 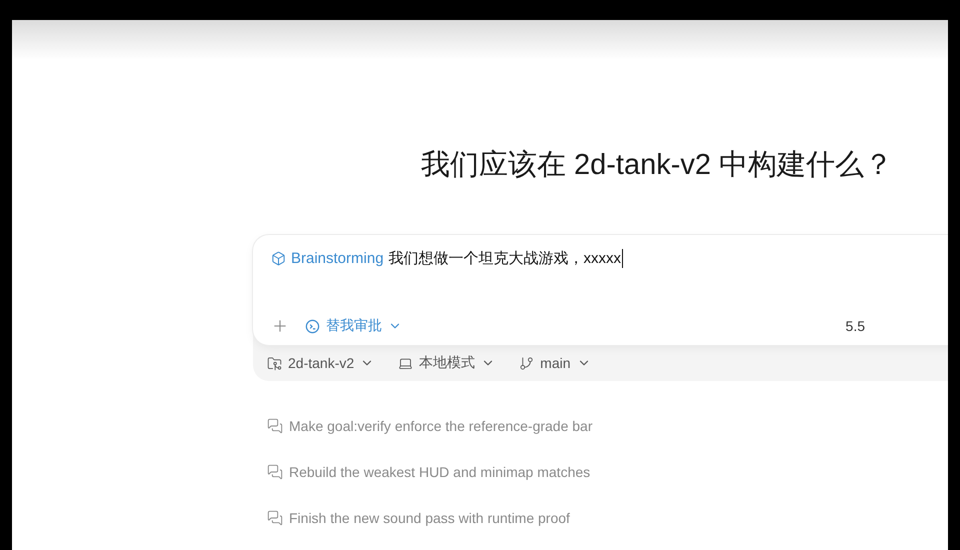 What do you see at coordinates (447, 363) in the screenshot?
I see `environment-dropdown: 本地模式` at bounding box center [447, 363].